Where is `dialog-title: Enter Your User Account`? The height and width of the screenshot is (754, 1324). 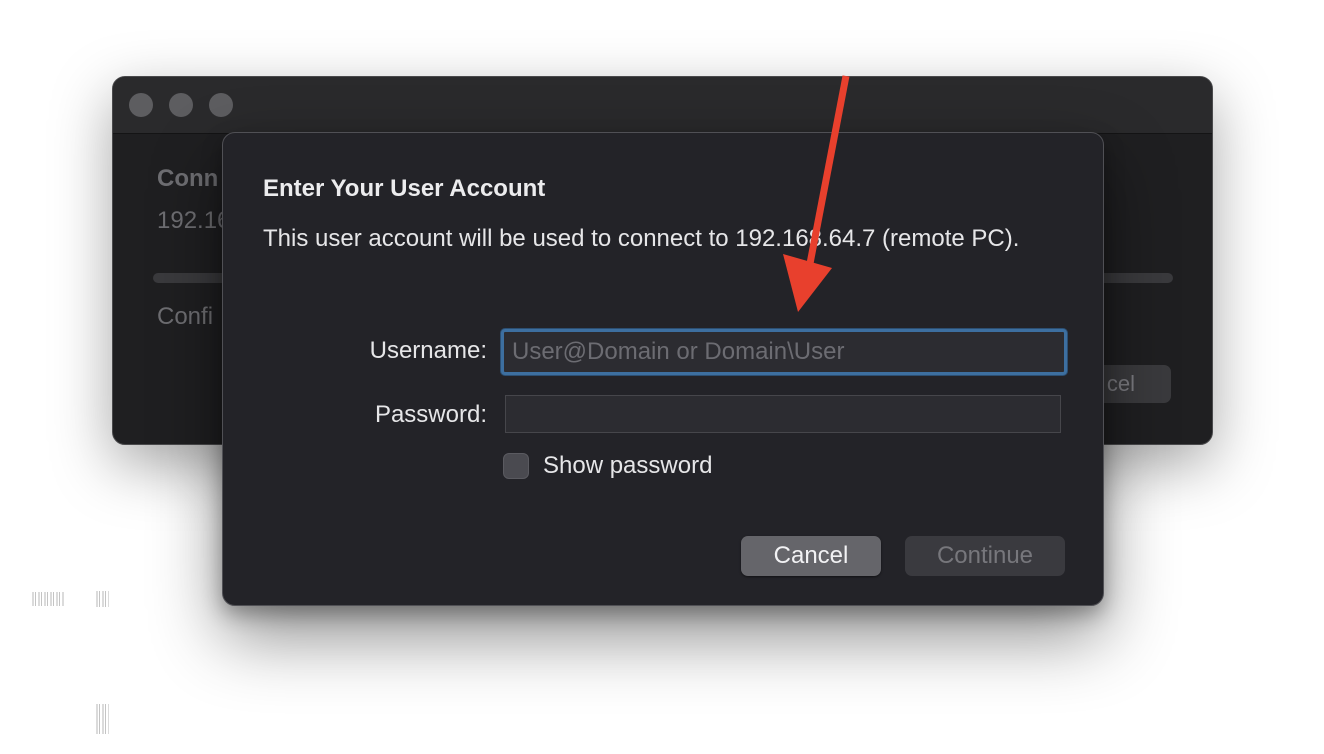 dialog-title: Enter Your User Account is located at coordinates (404, 188).